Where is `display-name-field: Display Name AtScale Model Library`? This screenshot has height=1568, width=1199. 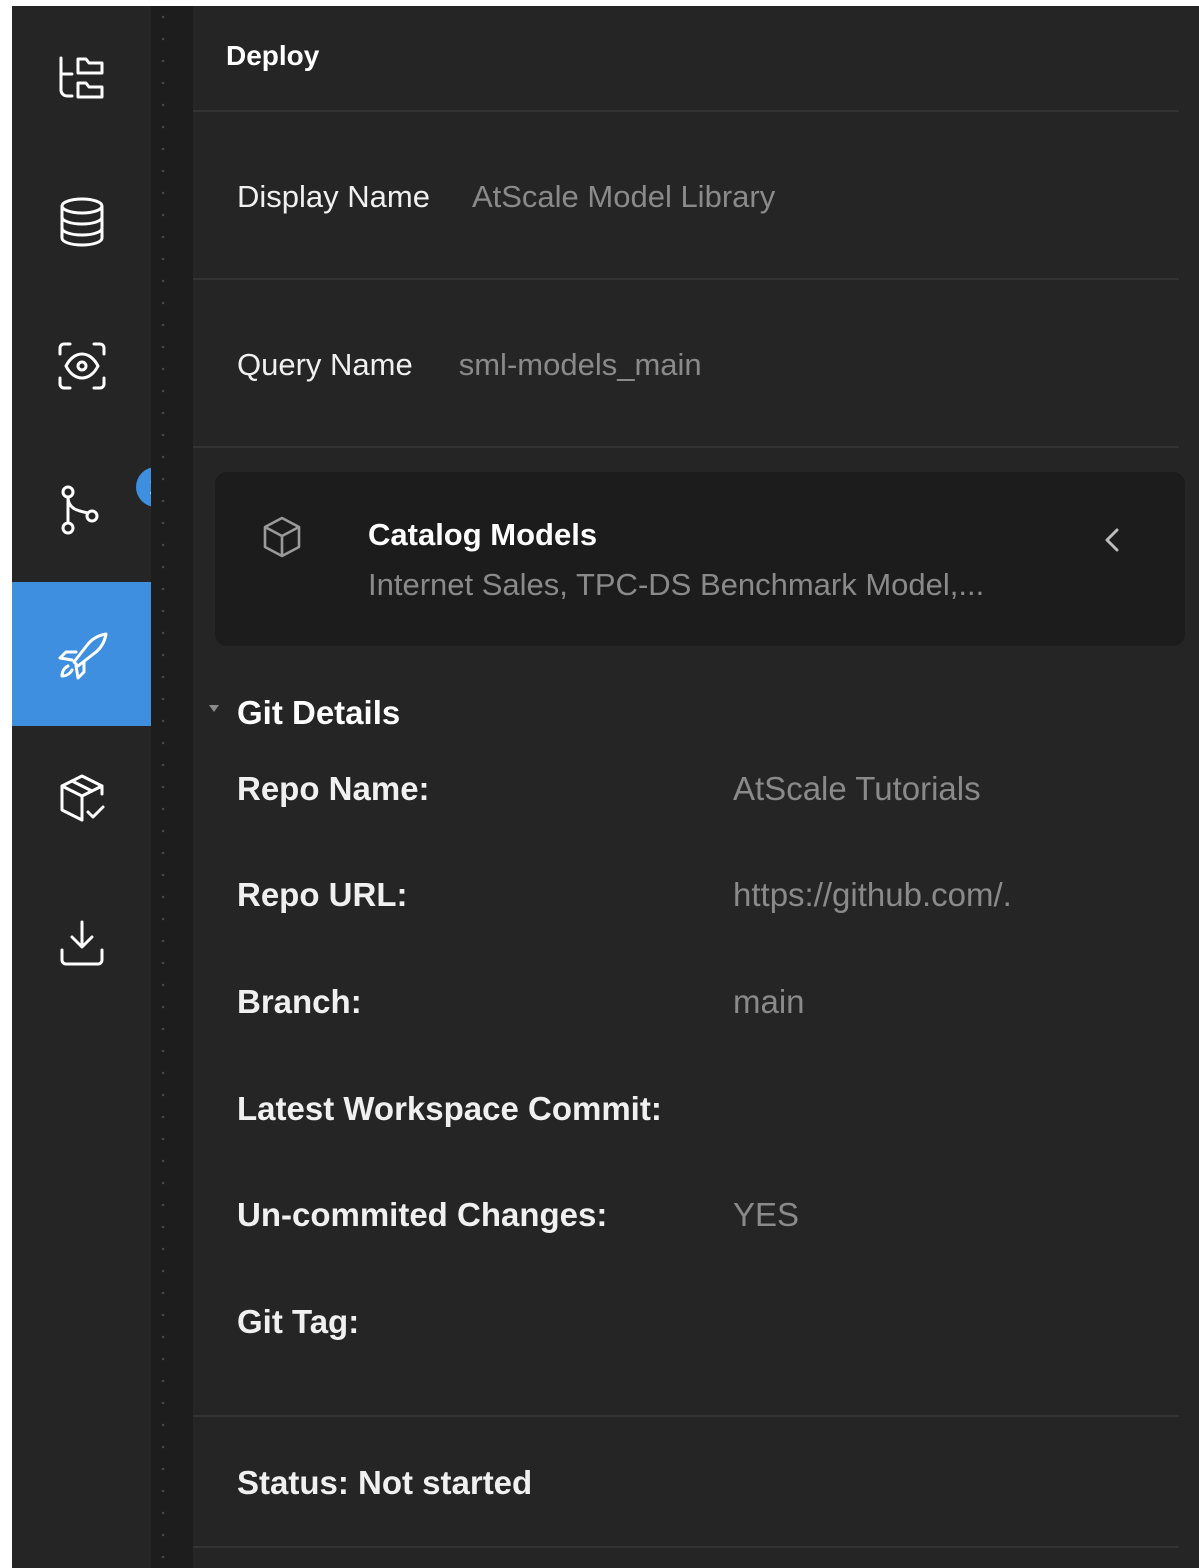 display-name-field: Display Name AtScale Model Library is located at coordinates (506, 197).